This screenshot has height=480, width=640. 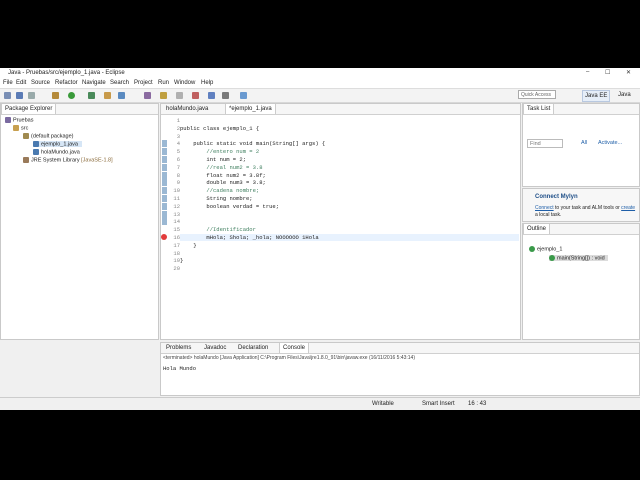 I want to click on save-all-icon, so click(x=31, y=95).